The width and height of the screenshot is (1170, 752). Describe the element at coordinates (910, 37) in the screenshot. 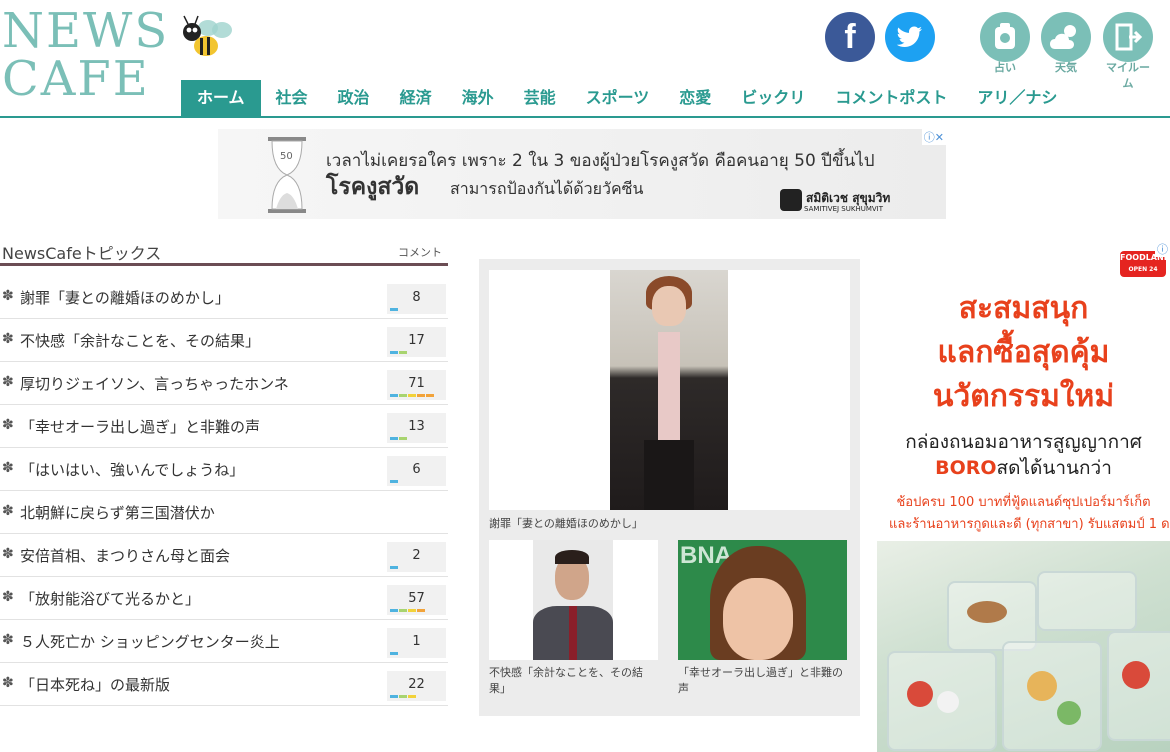

I see `twitter-button` at that location.